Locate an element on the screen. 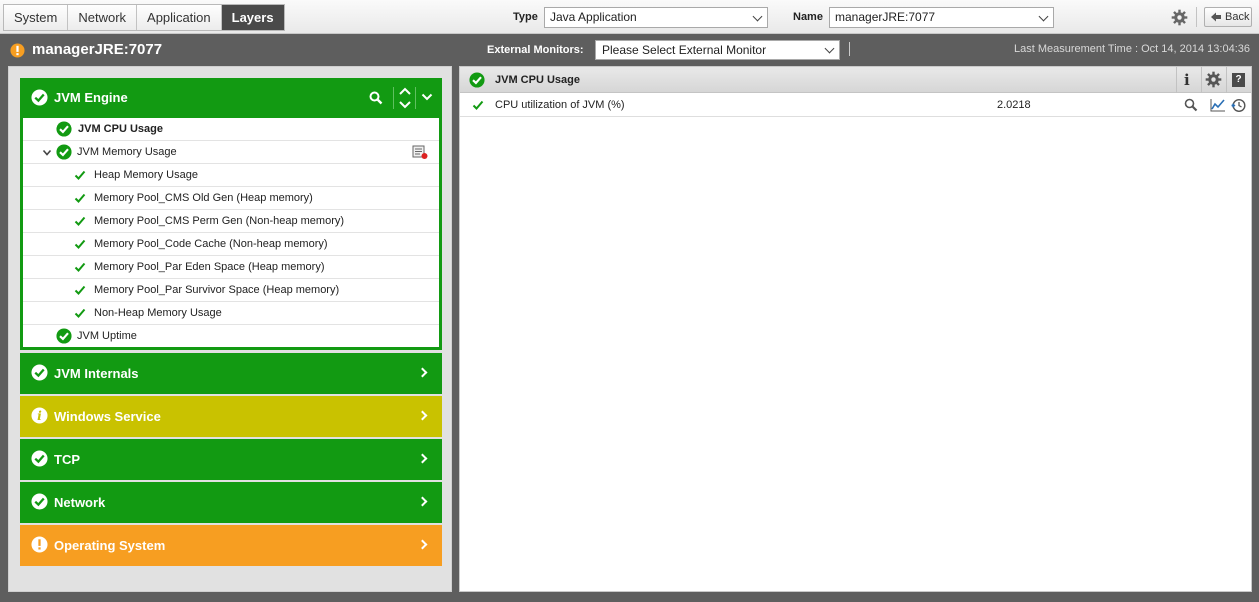  test-label: JVM CPU Usage is located at coordinates (120, 129).